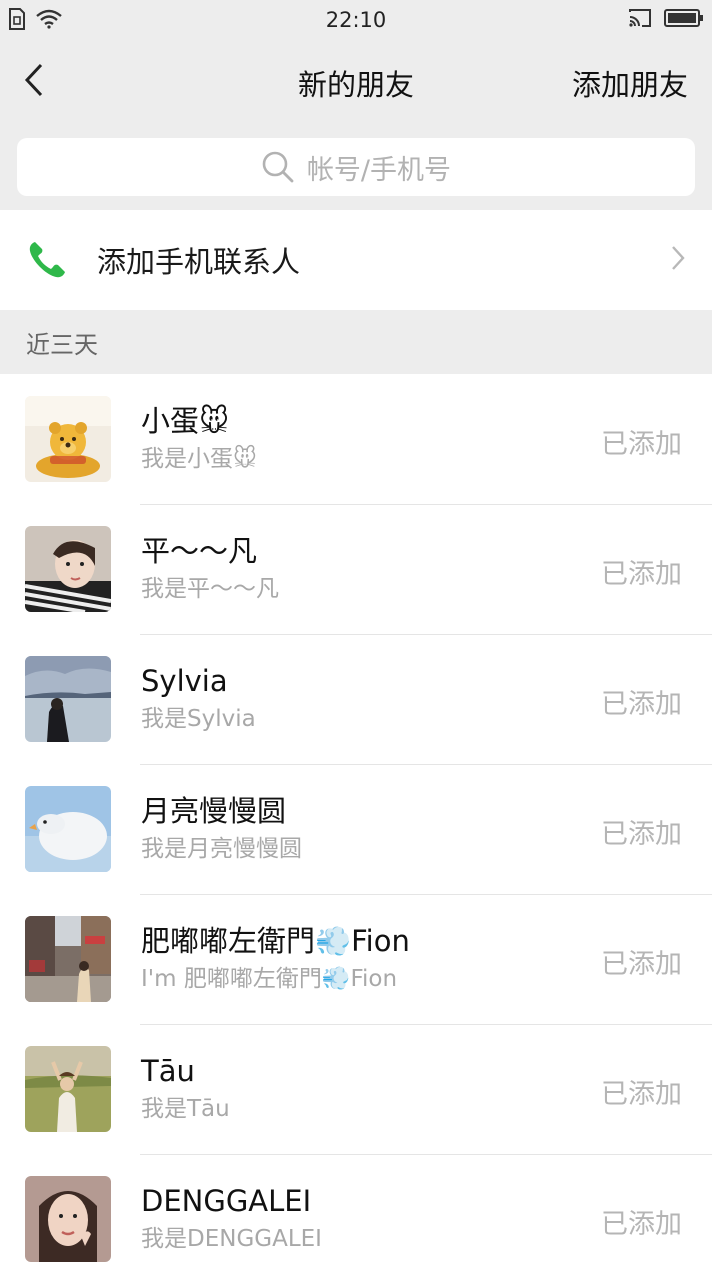  Describe the element at coordinates (356, 439) in the screenshot. I see `list-item: 小蛋🐭 我是小蛋🐭 已添加` at that location.